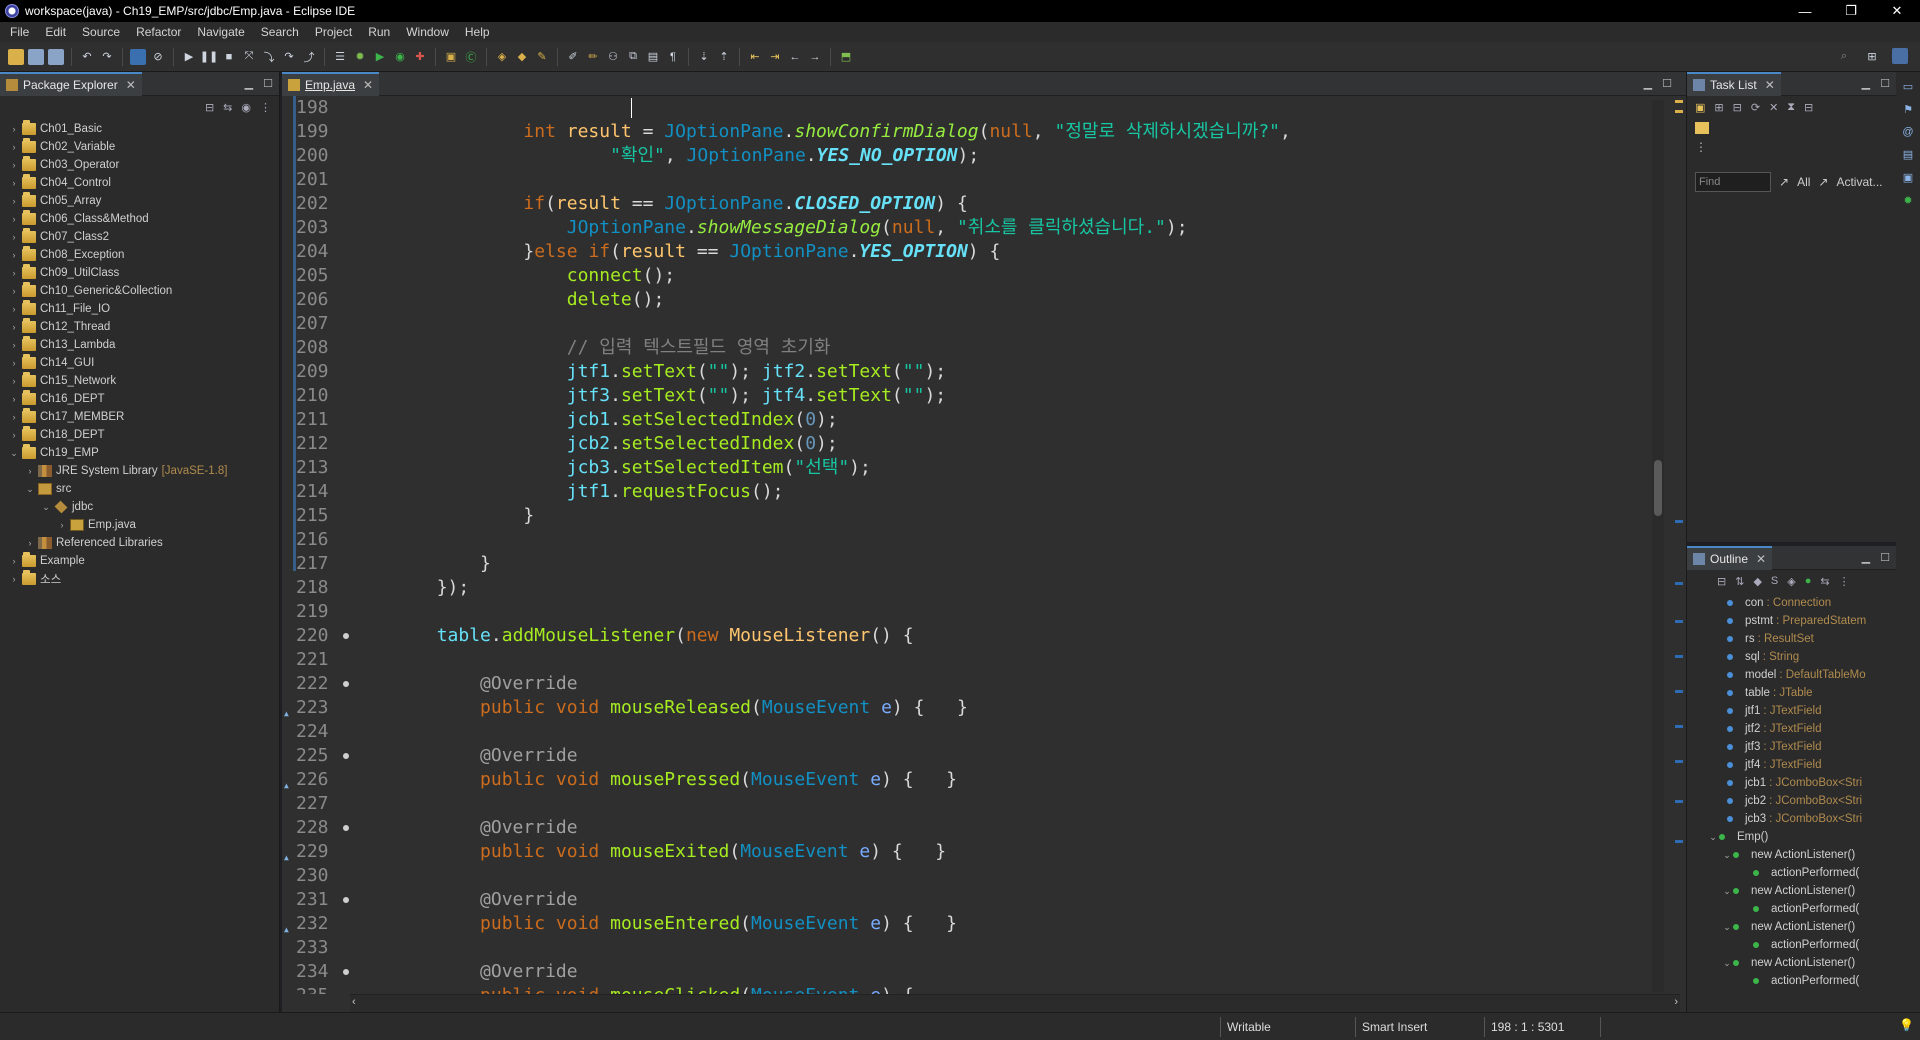 Image resolution: width=1920 pixels, height=1040 pixels. Describe the element at coordinates (139, 471) in the screenshot. I see `tree-item: › JRE System Library [JavaSE-1.8]` at that location.